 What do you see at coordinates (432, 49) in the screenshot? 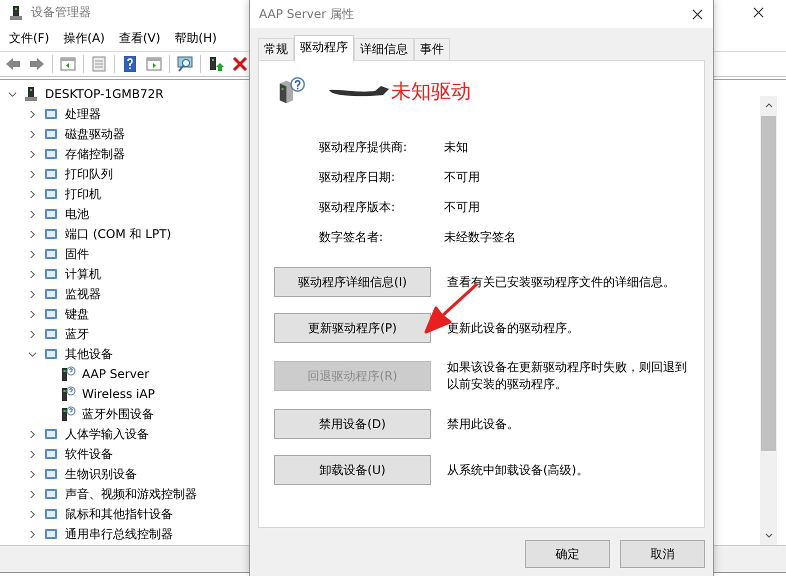
I see `tab: 事件` at bounding box center [432, 49].